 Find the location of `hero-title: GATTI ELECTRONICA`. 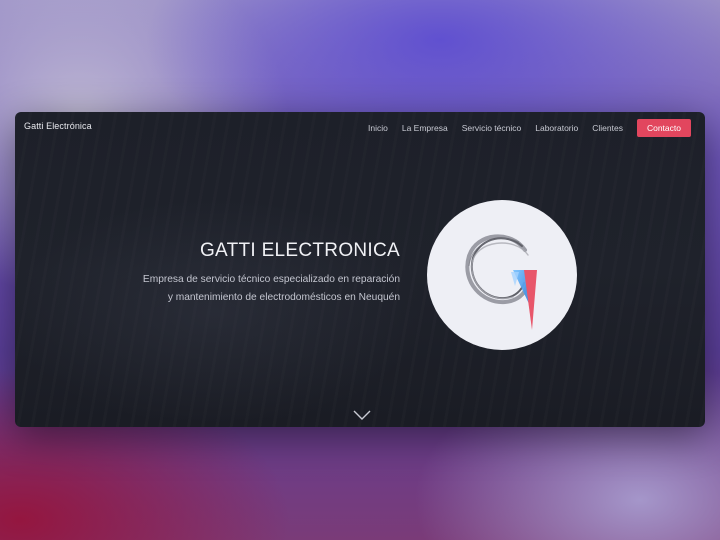

hero-title: GATTI ELECTRONICA is located at coordinates (299, 250).